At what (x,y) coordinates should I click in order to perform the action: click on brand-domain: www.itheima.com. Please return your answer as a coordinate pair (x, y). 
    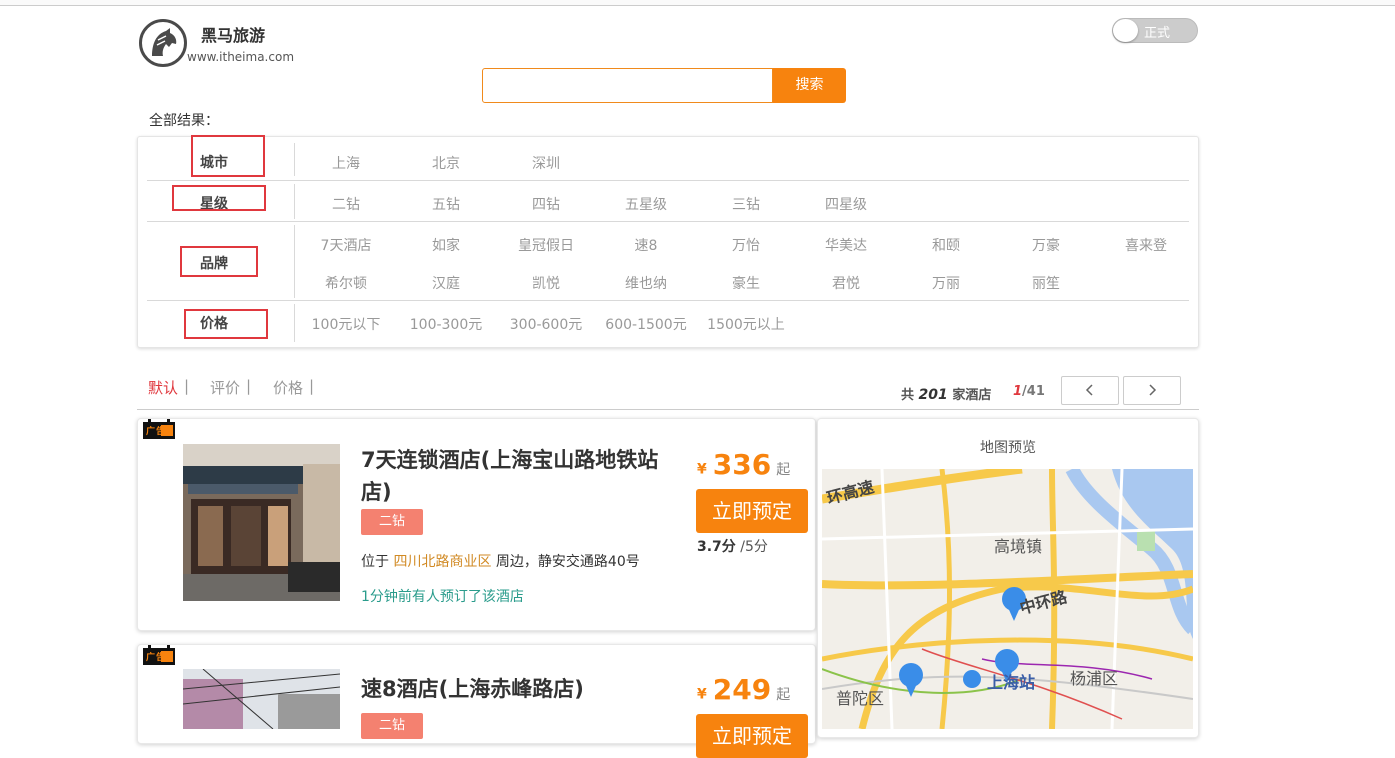
    Looking at the image, I should click on (241, 57).